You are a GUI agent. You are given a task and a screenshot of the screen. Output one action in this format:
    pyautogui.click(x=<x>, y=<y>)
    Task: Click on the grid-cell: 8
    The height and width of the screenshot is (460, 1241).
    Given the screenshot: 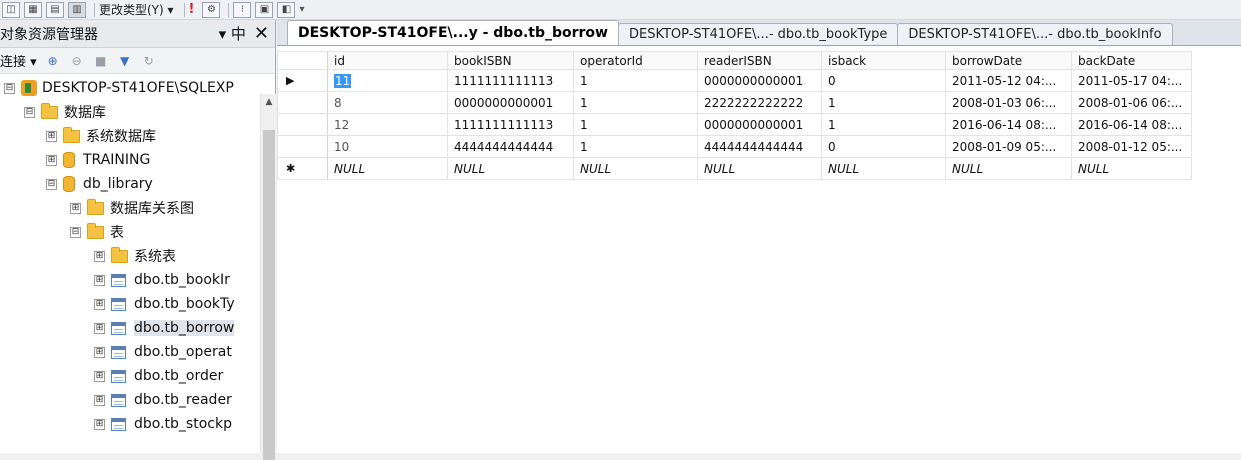 What is the action you would take?
    pyautogui.click(x=387, y=102)
    